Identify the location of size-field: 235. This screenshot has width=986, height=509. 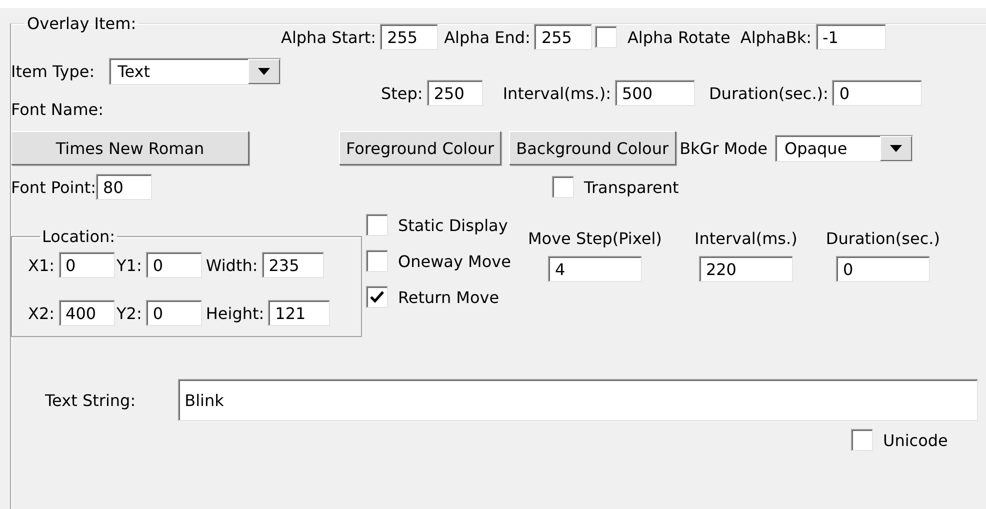
(293, 265).